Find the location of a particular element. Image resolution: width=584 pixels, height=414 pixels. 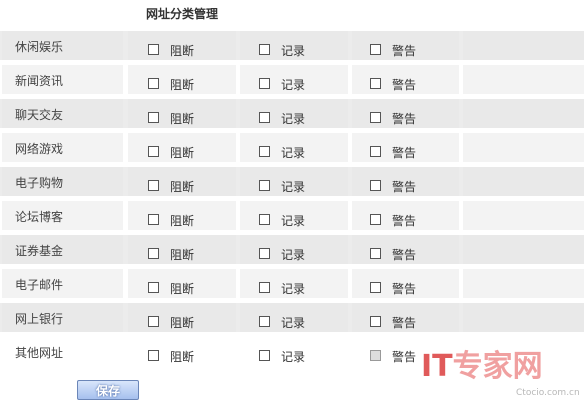

table-row: 网络游戏 阻断 记录 警告 is located at coordinates (292, 148).